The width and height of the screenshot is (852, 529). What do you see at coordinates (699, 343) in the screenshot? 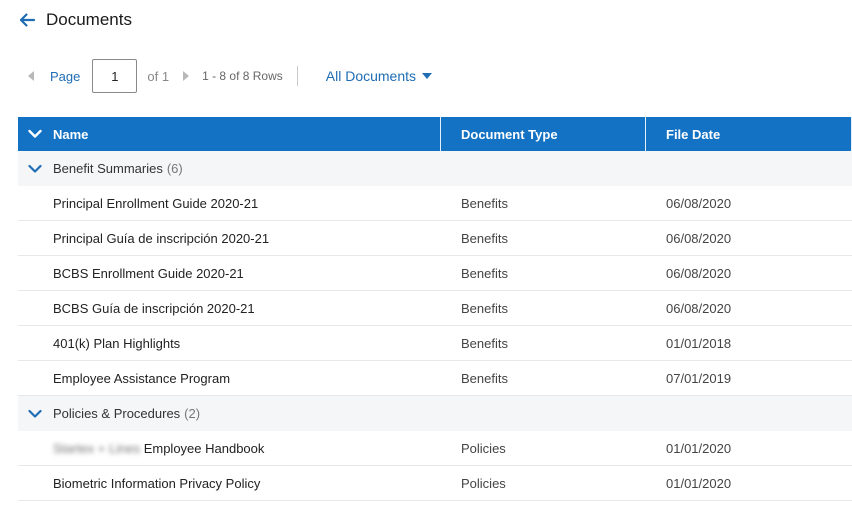
I see `file-date: 01/01/2018` at bounding box center [699, 343].